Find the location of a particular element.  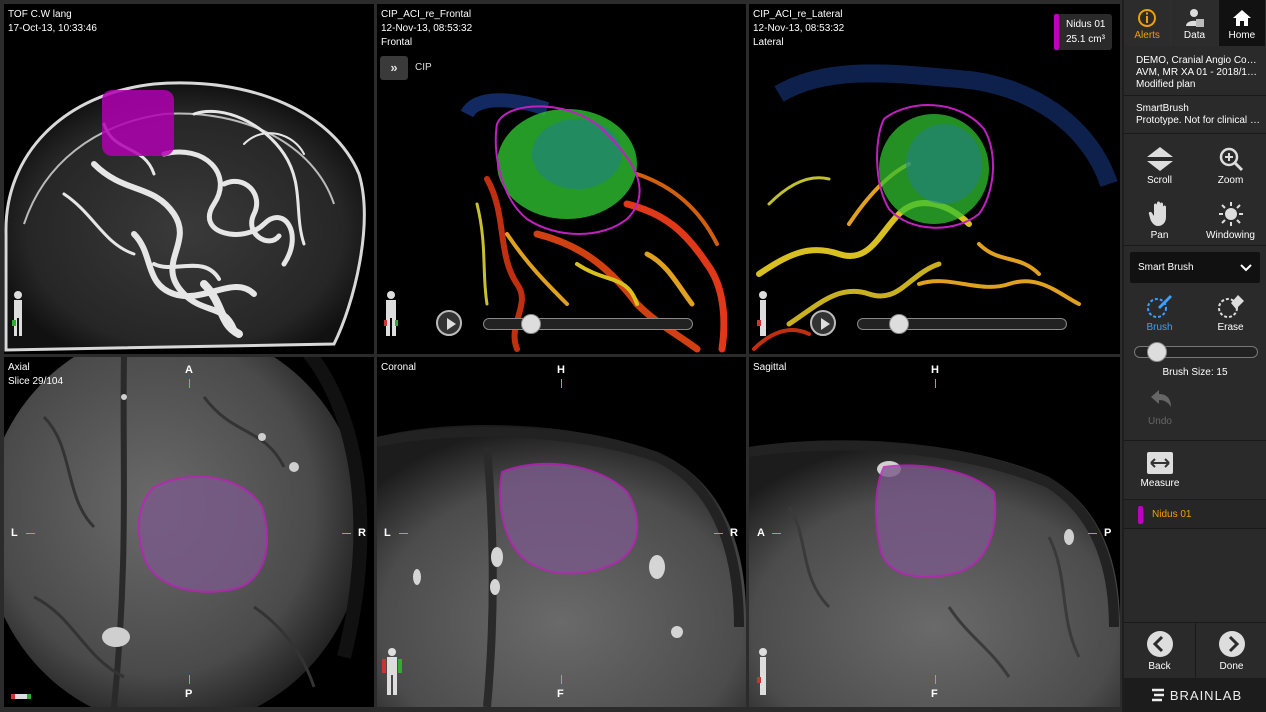

object-list-item: Nidus 01 is located at coordinates (1195, 514).